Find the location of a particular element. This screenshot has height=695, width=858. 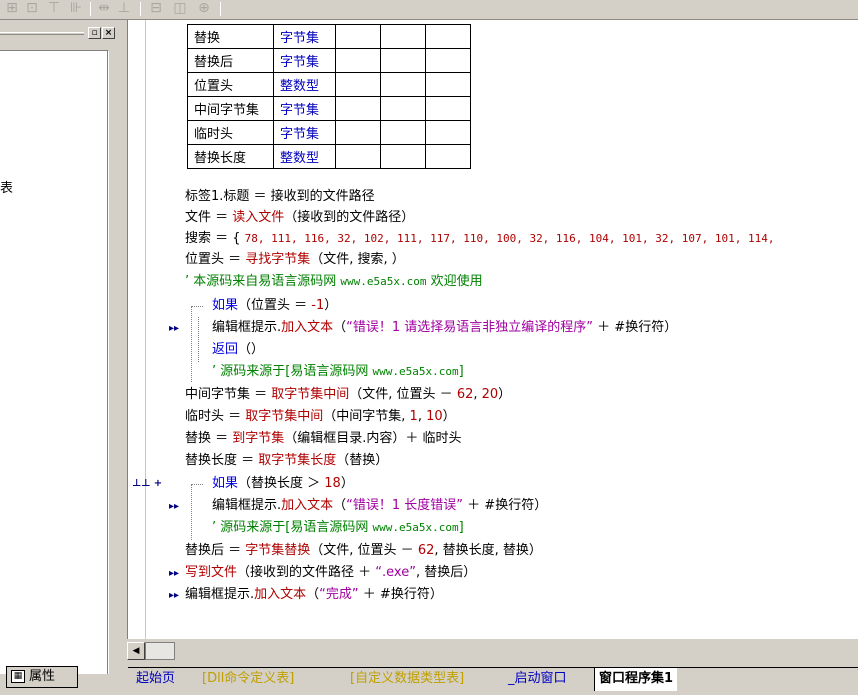

code-text: 标签1.标题 ＝ 接收到的文件路径 is located at coordinates (280, 196).